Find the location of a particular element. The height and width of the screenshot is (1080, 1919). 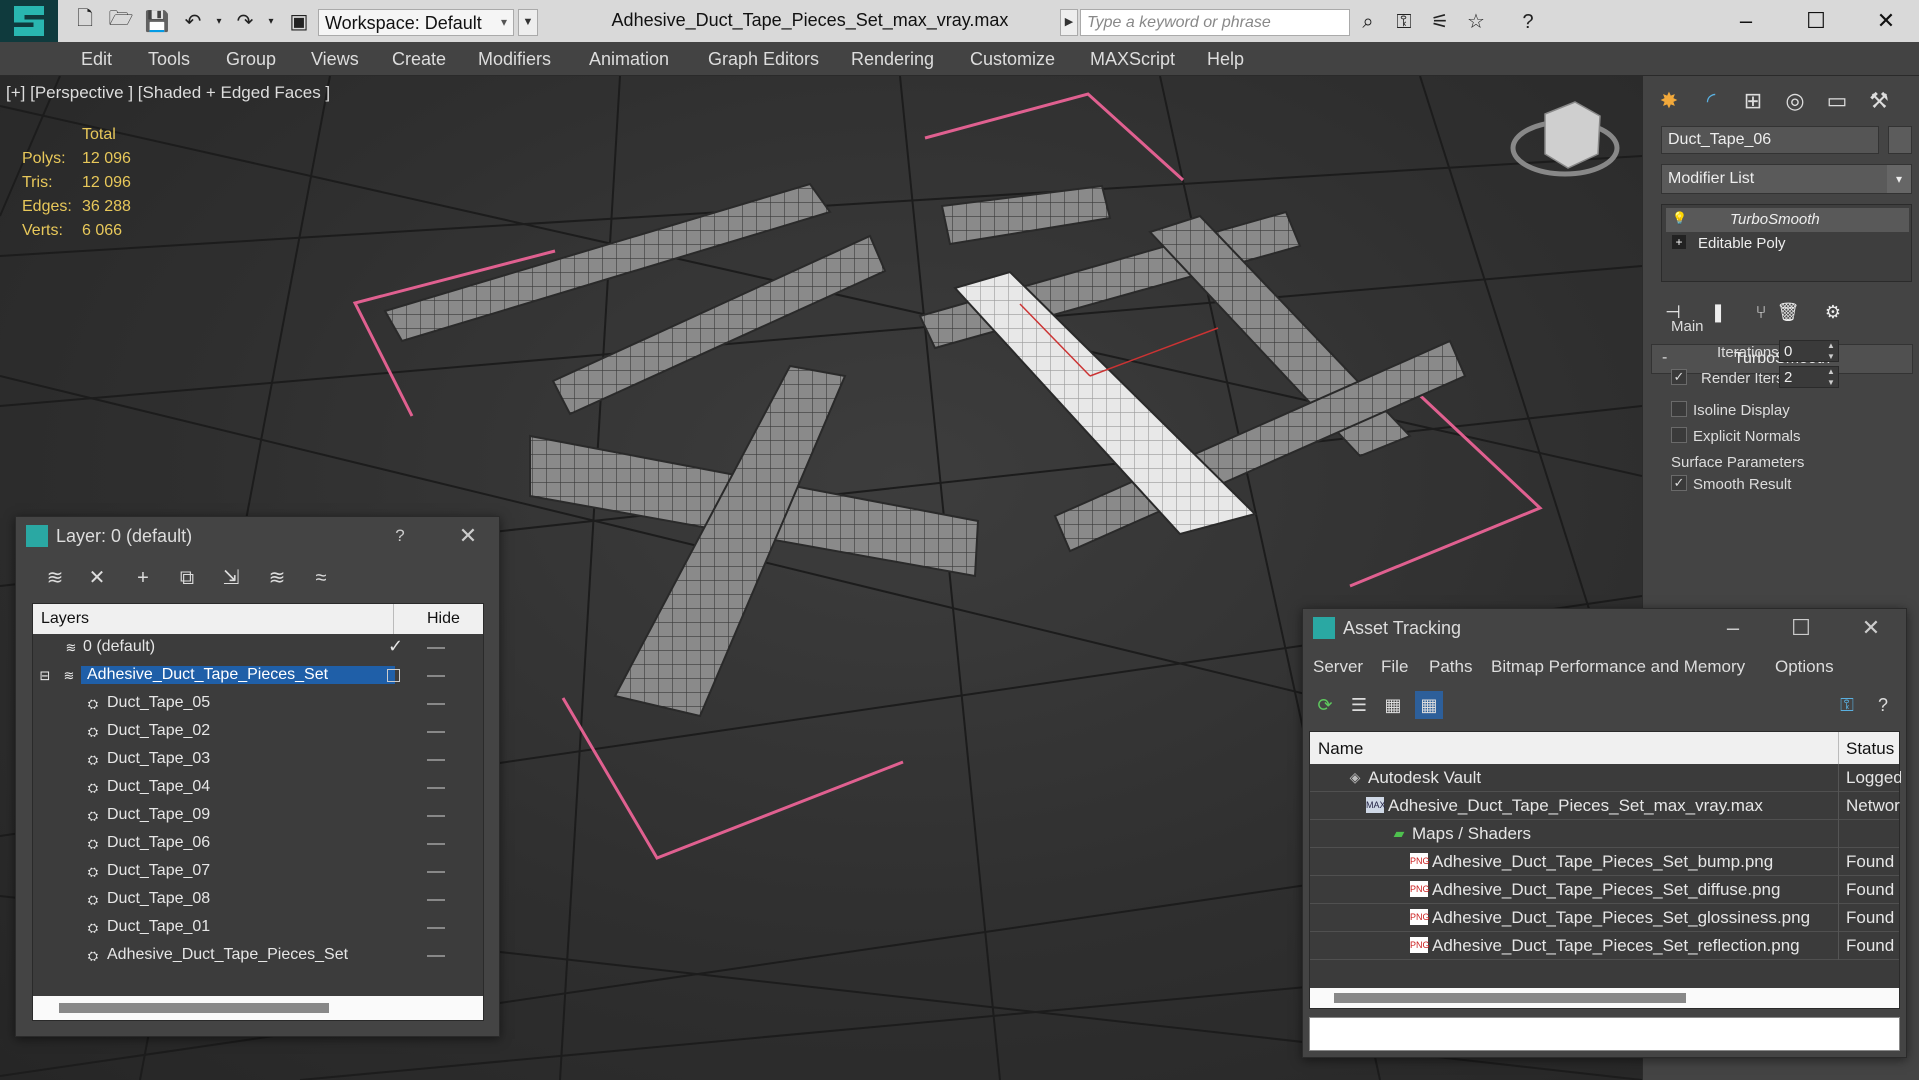

menu-views: Views is located at coordinates (335, 59).